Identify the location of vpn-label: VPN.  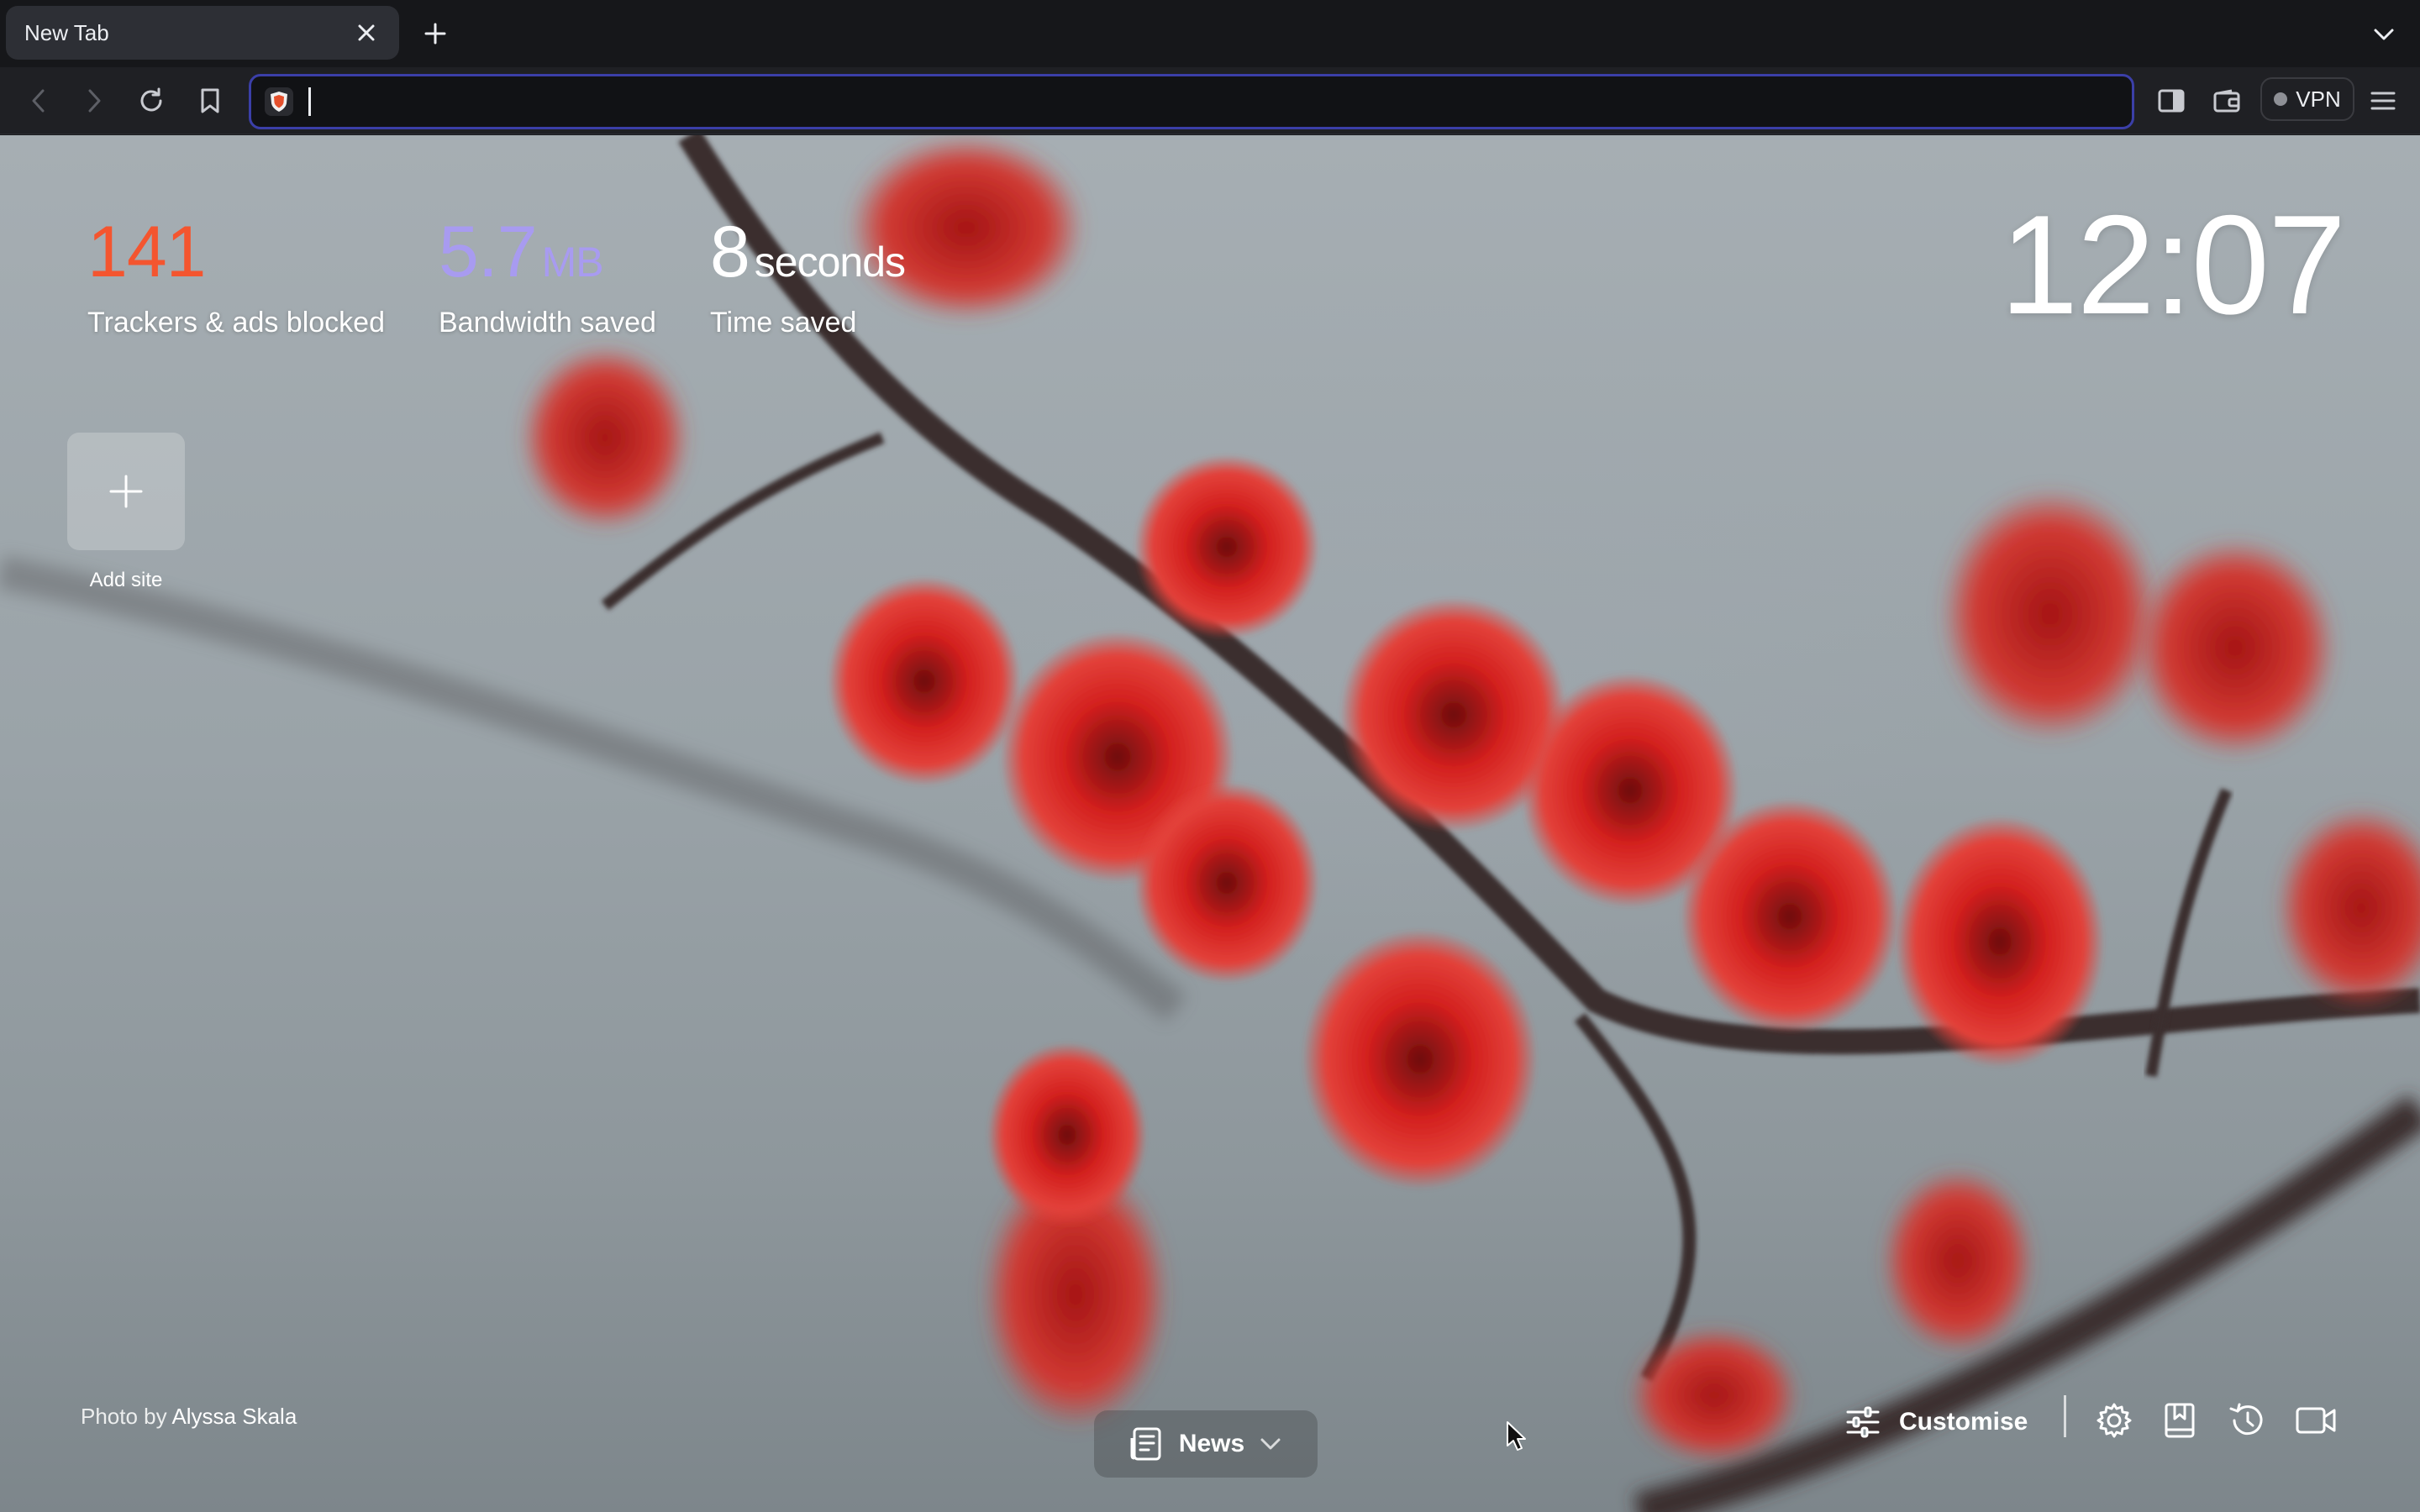
(2318, 99).